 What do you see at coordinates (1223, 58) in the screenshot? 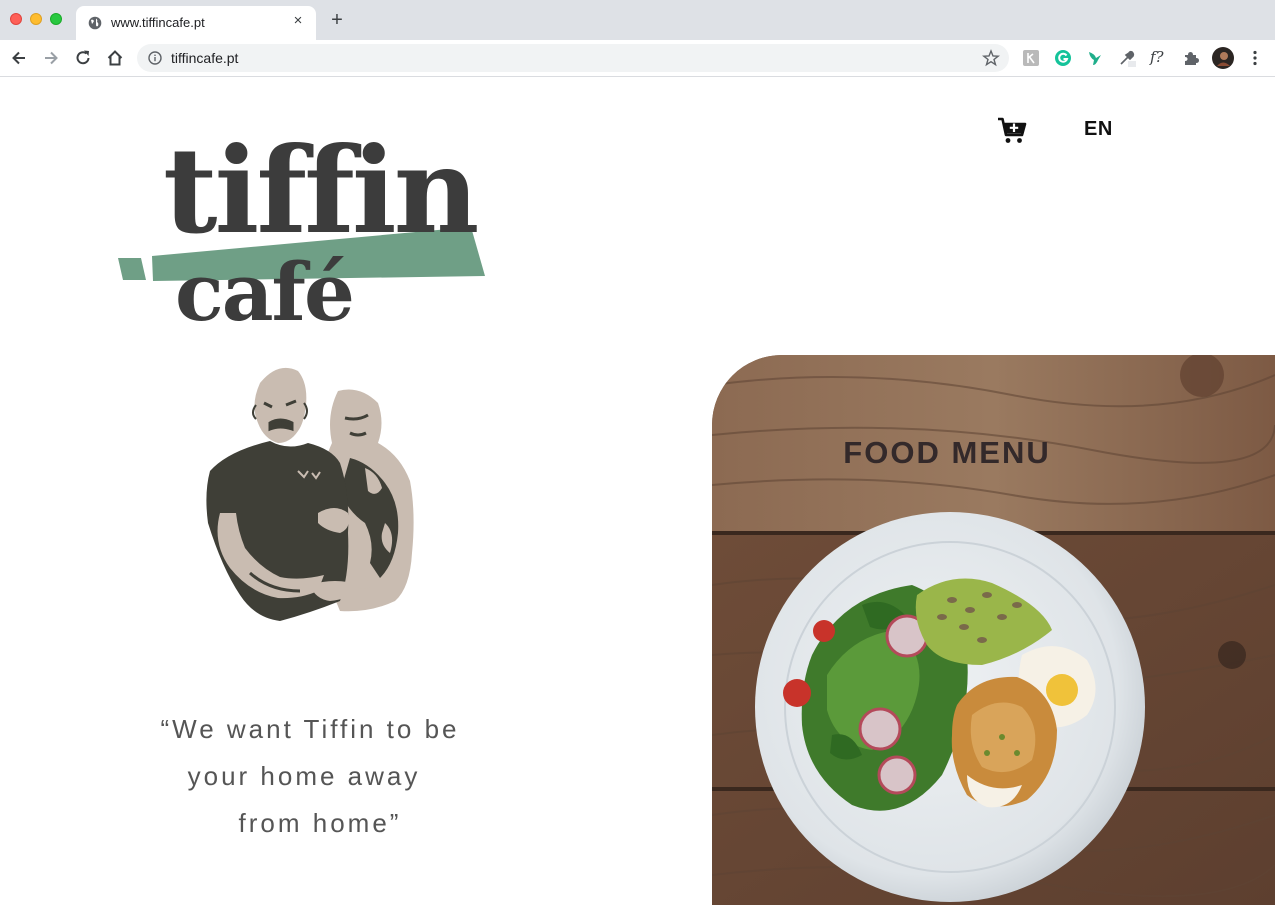
I see `profile-avatar` at bounding box center [1223, 58].